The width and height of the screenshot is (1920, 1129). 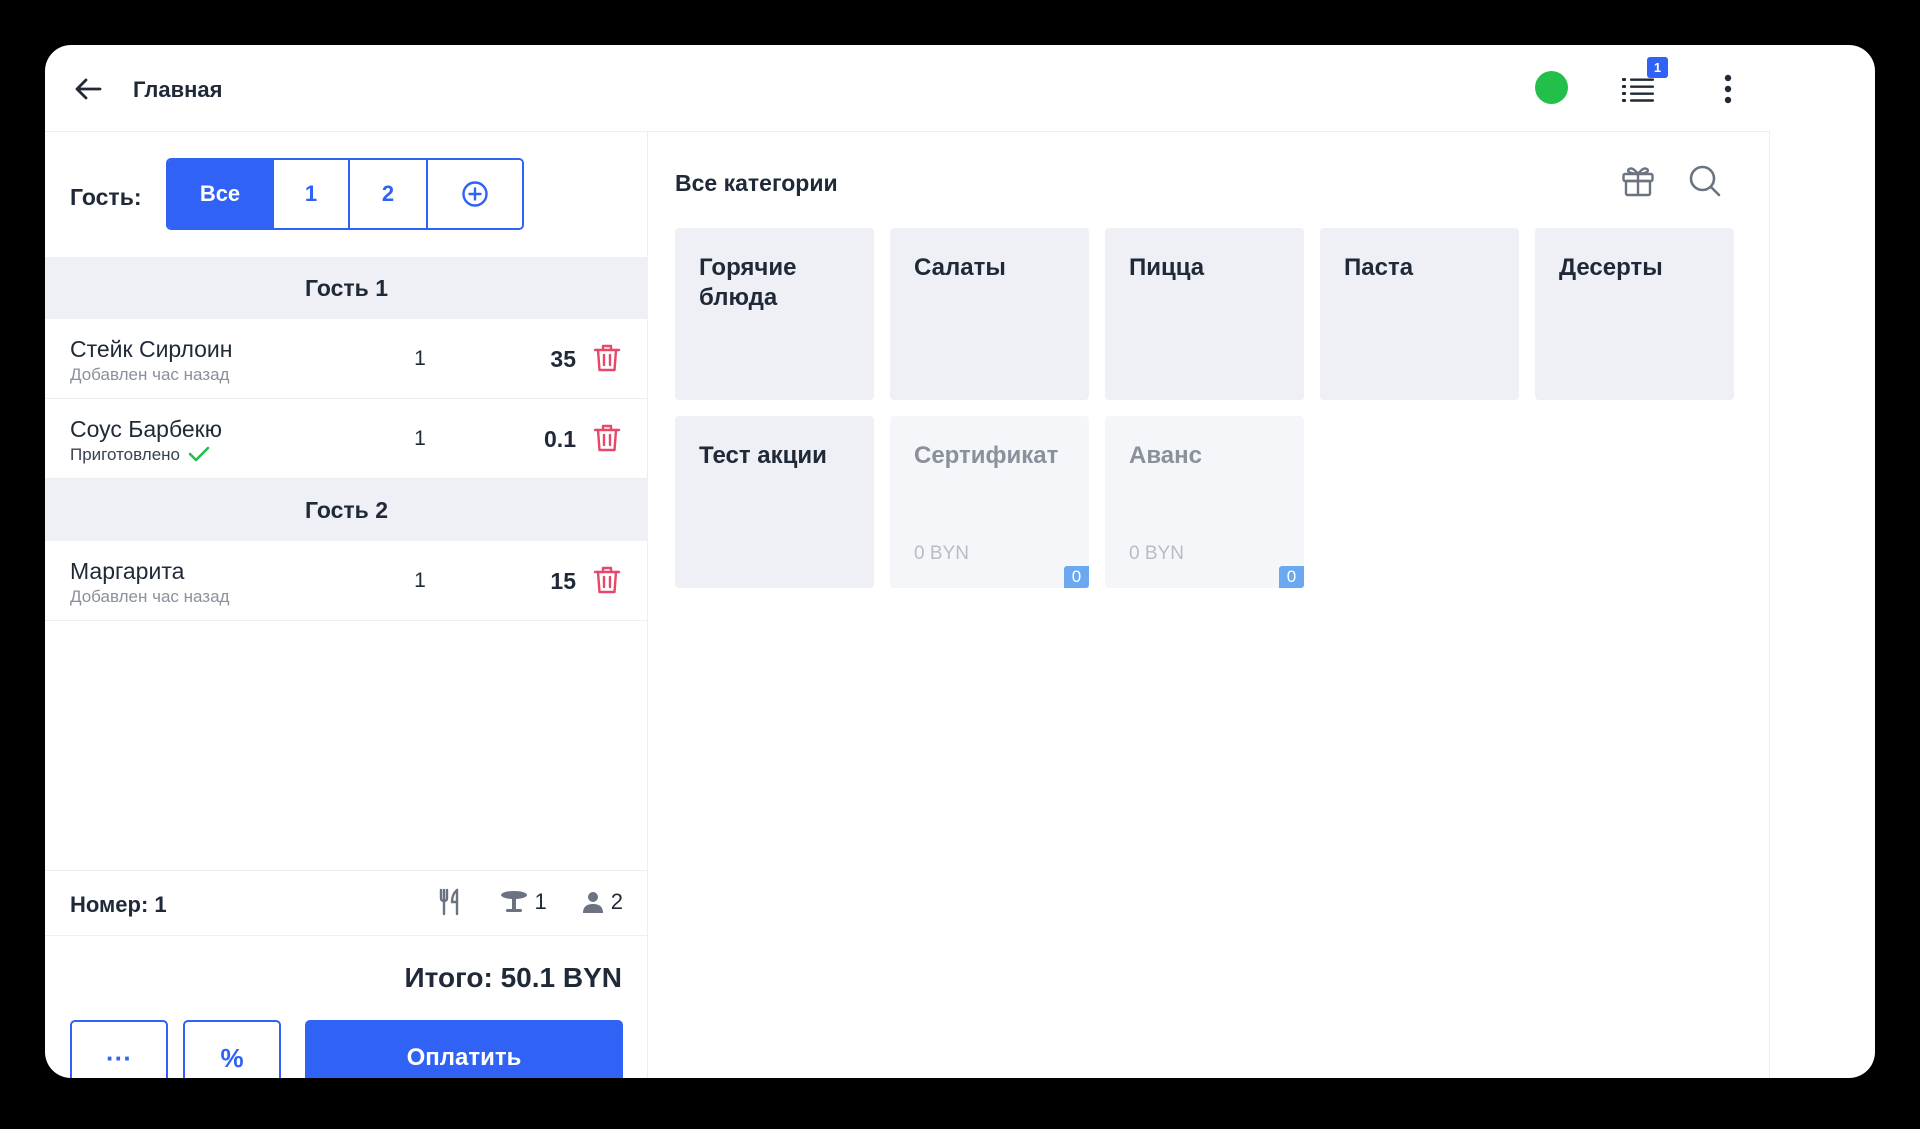 I want to click on category-tile-advance: Аванс 0 BYN 0, so click(x=1204, y=502).